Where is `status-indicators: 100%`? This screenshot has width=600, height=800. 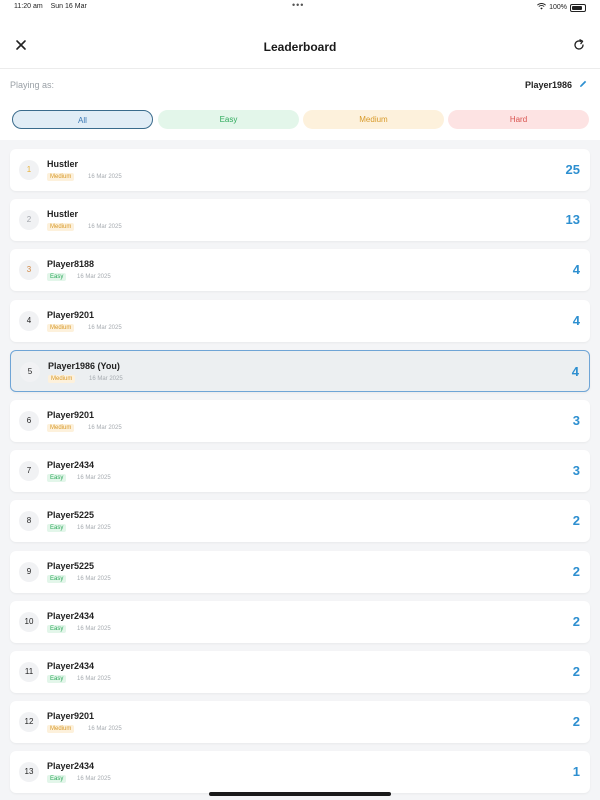 status-indicators: 100% is located at coordinates (561, 7).